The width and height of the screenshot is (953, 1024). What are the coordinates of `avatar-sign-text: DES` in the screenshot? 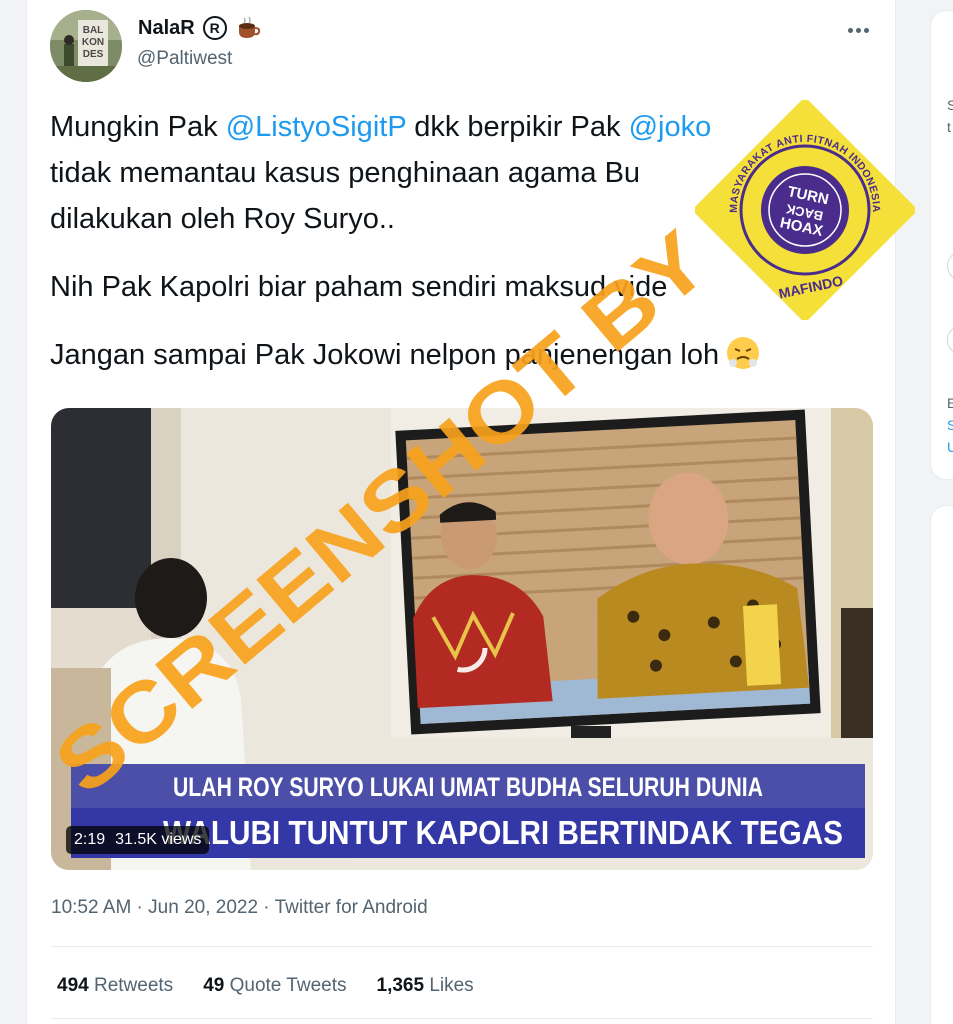 It's located at (93, 54).